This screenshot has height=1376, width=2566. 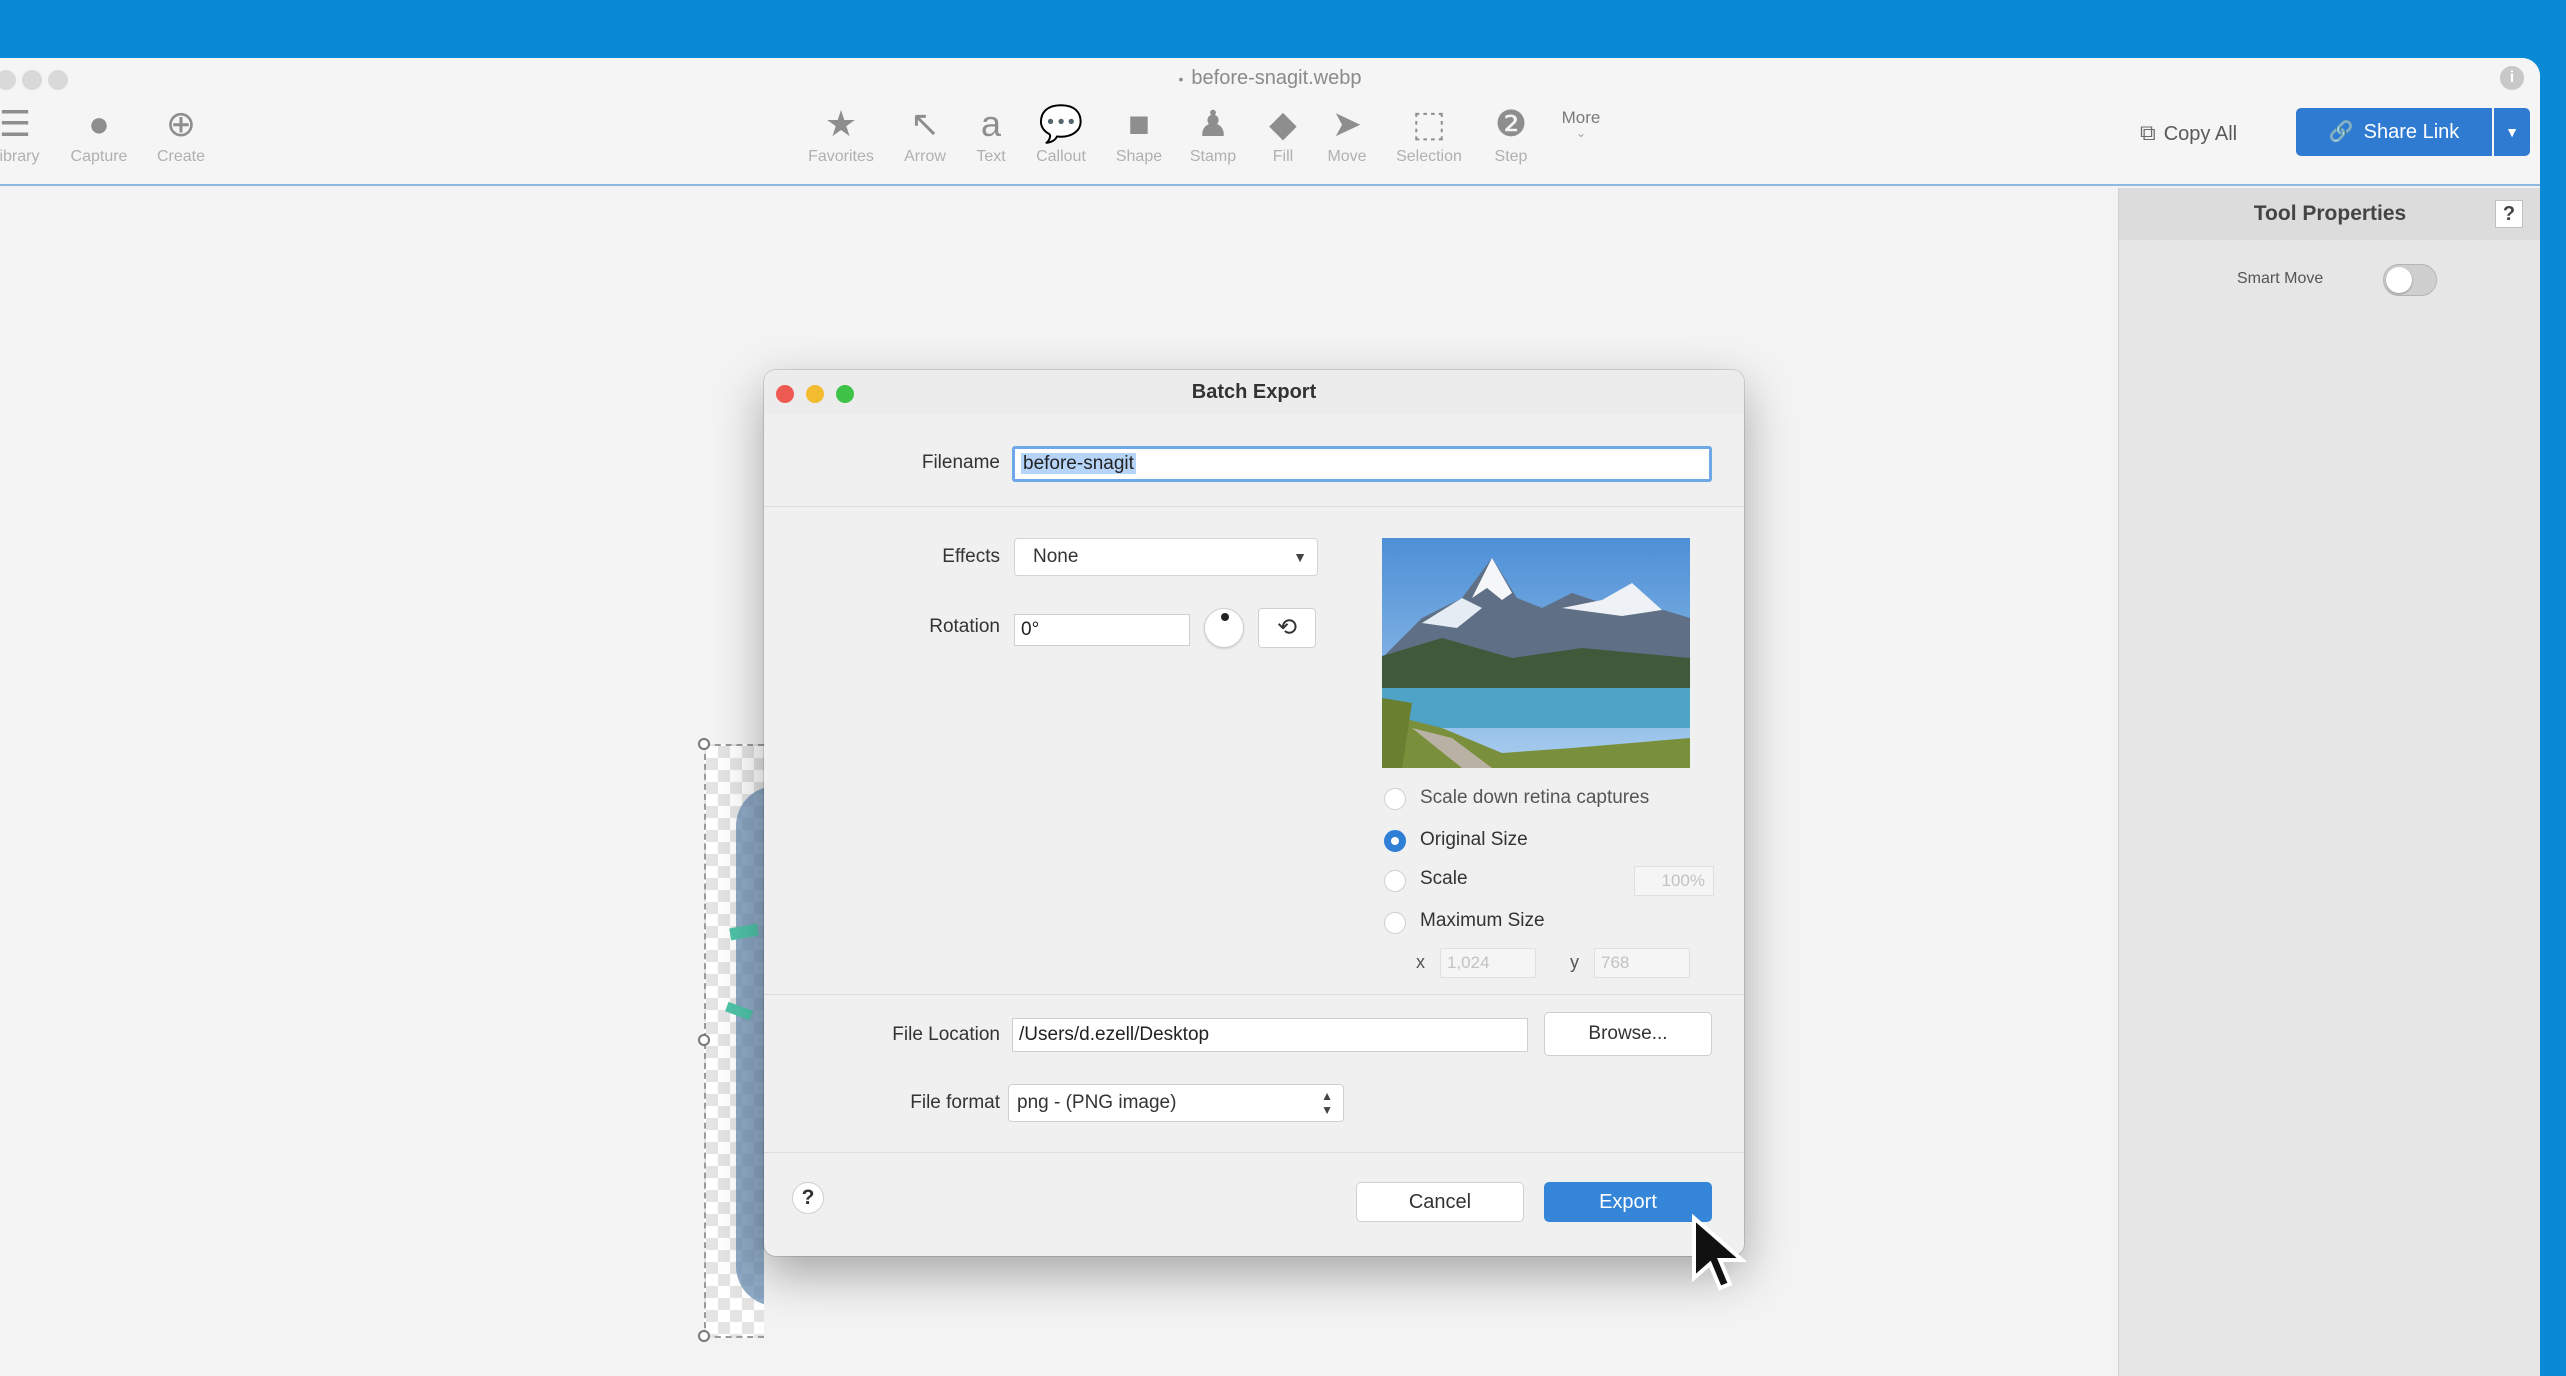 What do you see at coordinates (1270, 78) in the screenshot?
I see `window-title: • before-snagit.webp` at bounding box center [1270, 78].